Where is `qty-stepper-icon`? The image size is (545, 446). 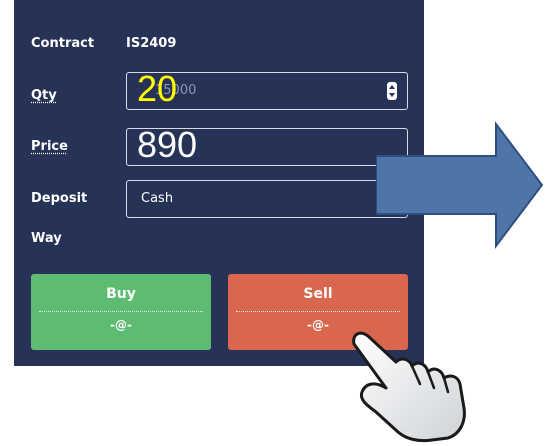
qty-stepper-icon is located at coordinates (392, 91).